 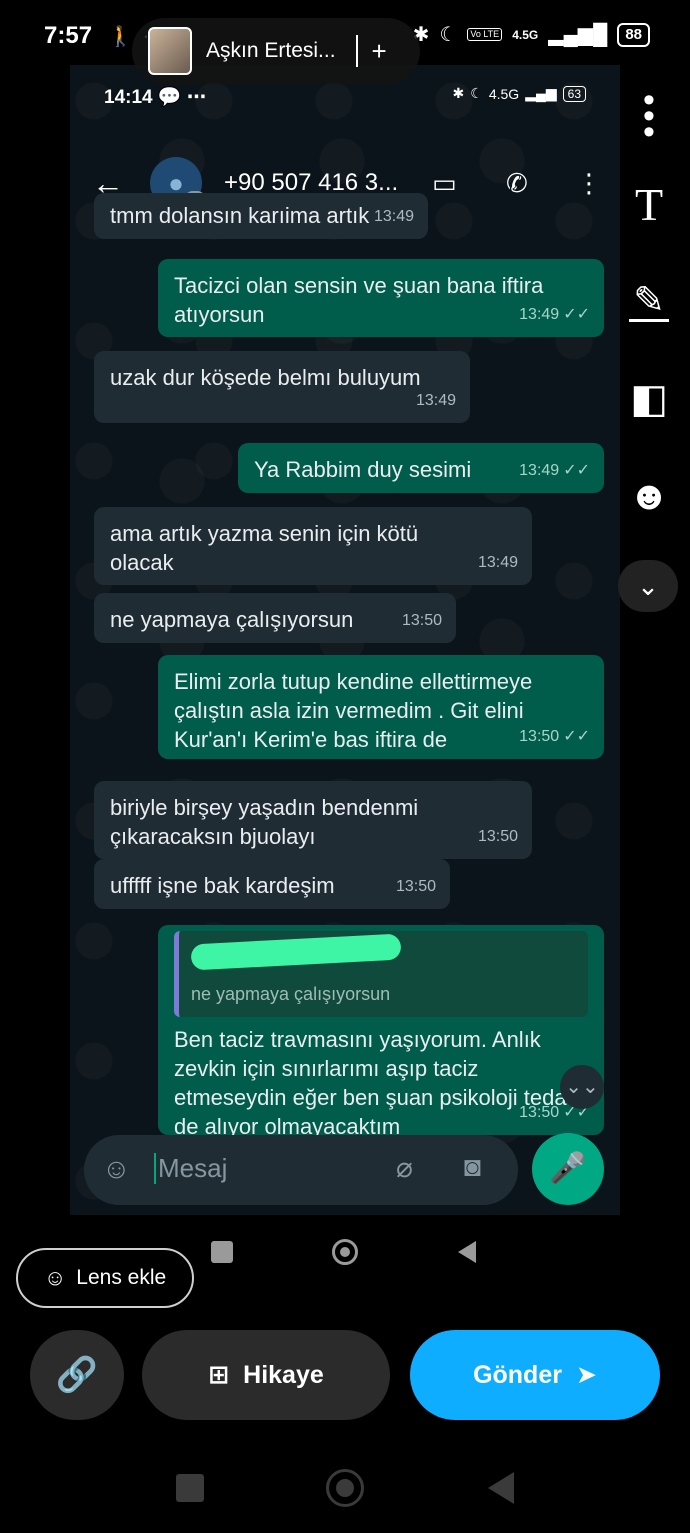 I want to click on network-label: 4.5G, so click(x=525, y=34).